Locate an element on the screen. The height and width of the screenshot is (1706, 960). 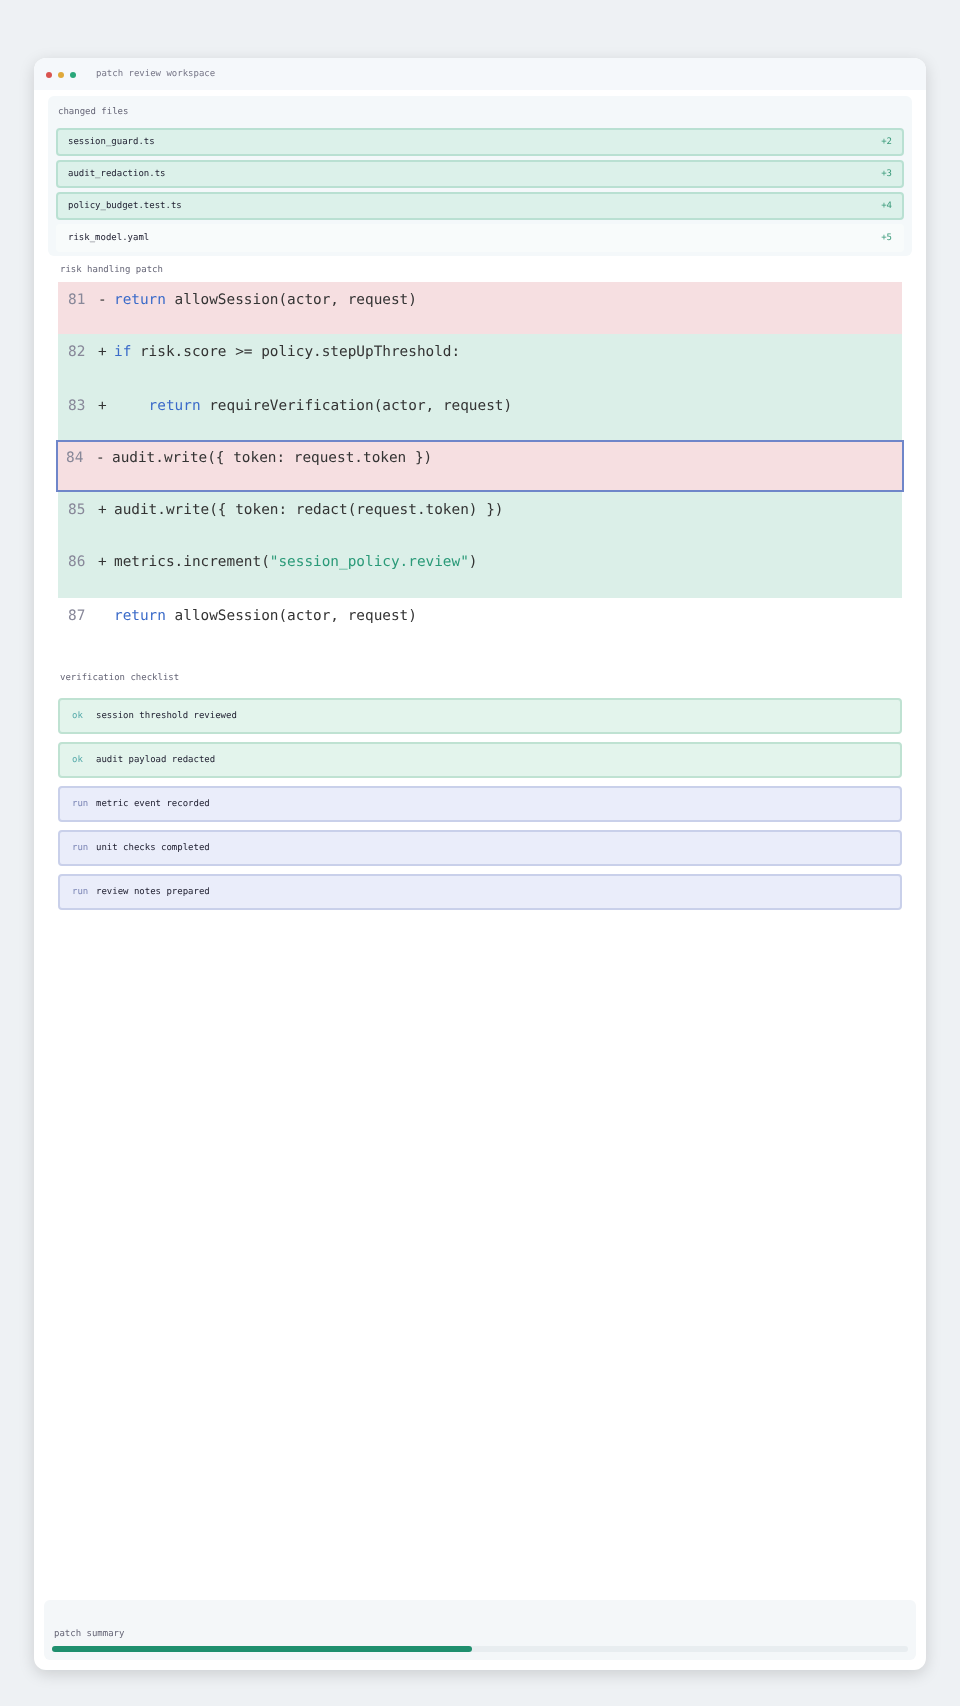
minimize-icon is located at coordinates (61, 74).